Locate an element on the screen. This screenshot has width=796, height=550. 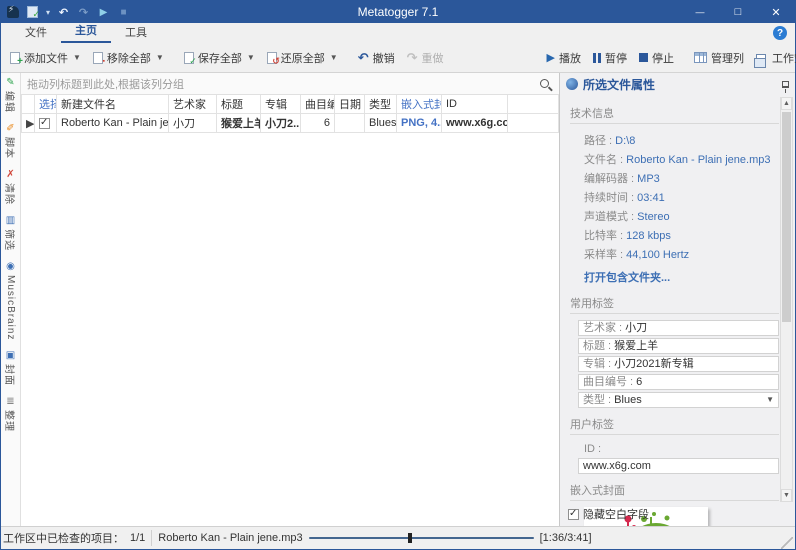
quick-play-icon: ▶ is located at coordinates (103, 12).